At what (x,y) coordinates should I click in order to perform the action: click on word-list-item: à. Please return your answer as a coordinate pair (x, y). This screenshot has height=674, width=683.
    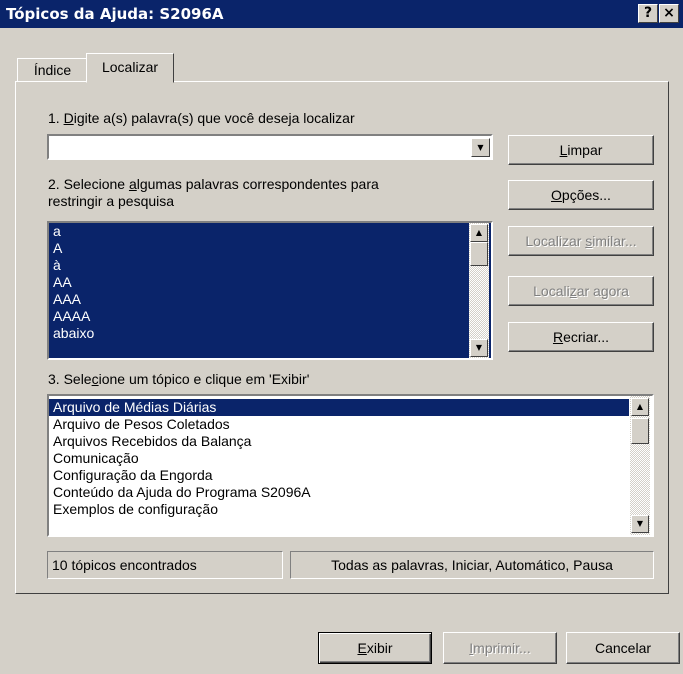
    Looking at the image, I should click on (259, 265).